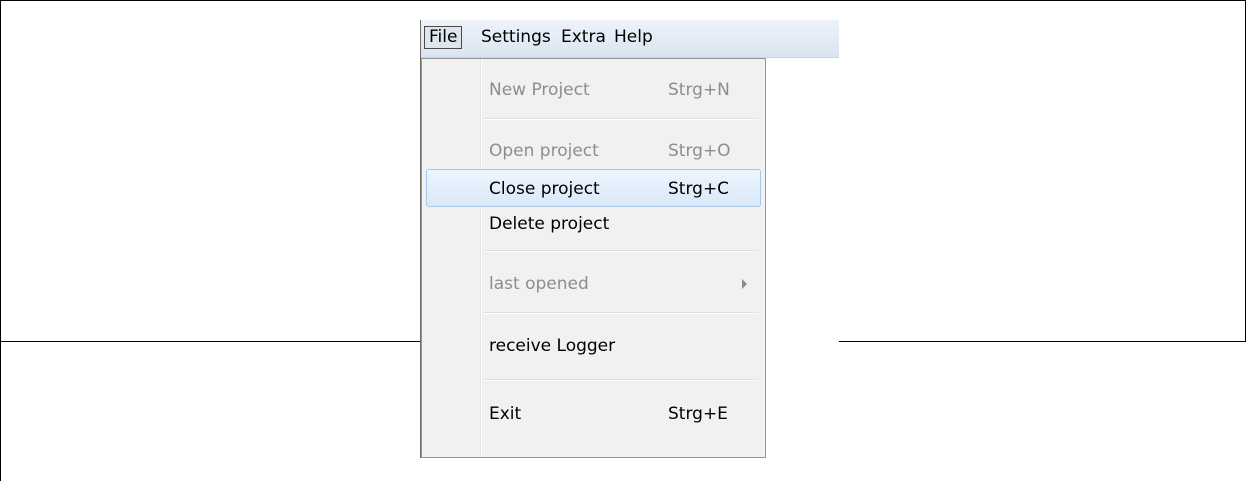 The width and height of the screenshot is (1246, 481). I want to click on menu-item-open-project: Open project Strg+O, so click(593, 151).